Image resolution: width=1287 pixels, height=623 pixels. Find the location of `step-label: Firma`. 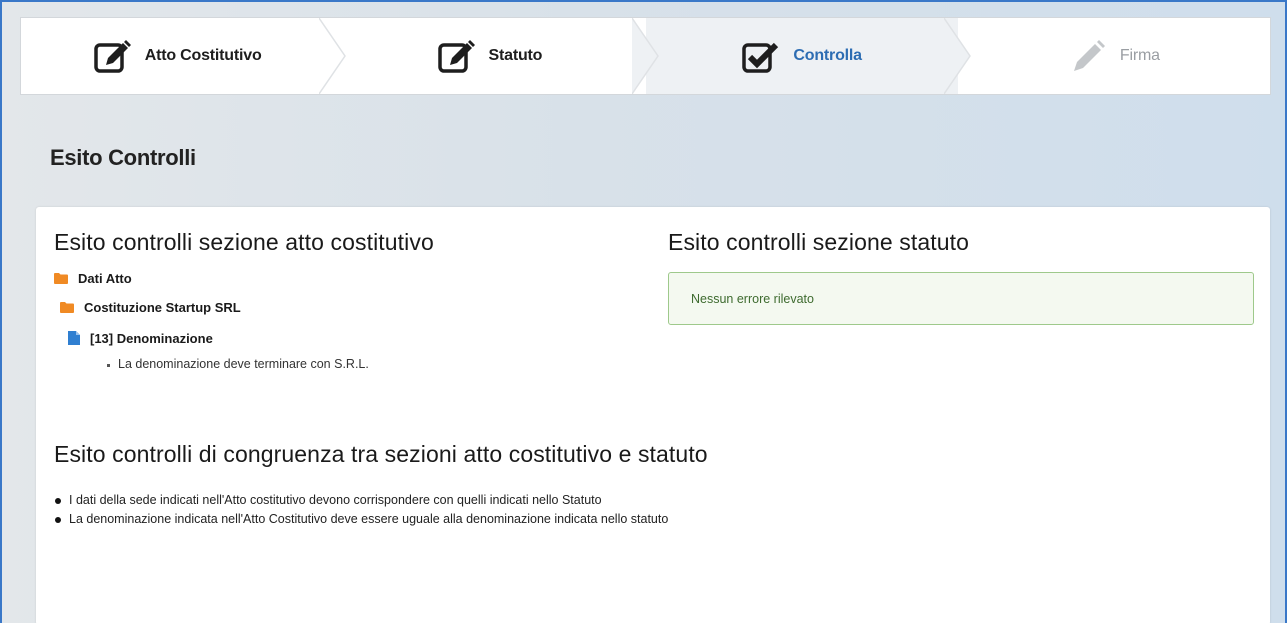

step-label: Firma is located at coordinates (1139, 55).